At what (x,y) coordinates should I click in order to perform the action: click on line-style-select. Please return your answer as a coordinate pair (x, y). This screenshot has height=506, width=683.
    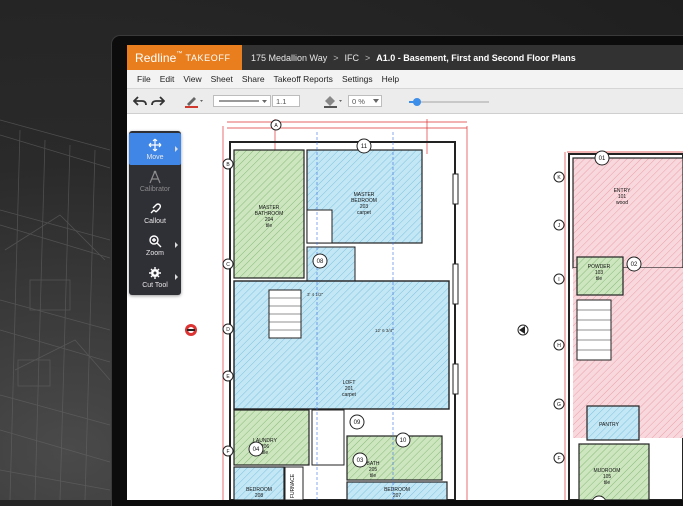
    Looking at the image, I should click on (242, 101).